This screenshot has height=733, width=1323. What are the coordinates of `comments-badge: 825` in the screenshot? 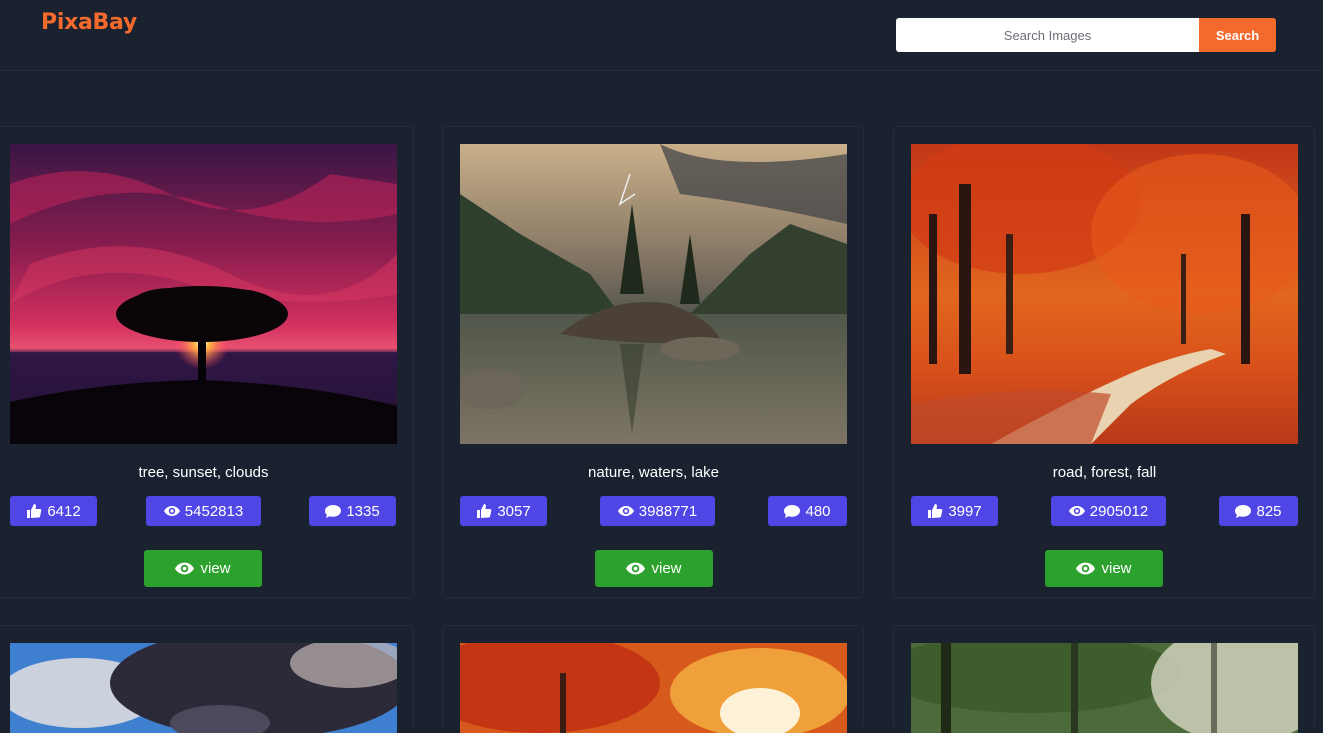 It's located at (1258, 511).